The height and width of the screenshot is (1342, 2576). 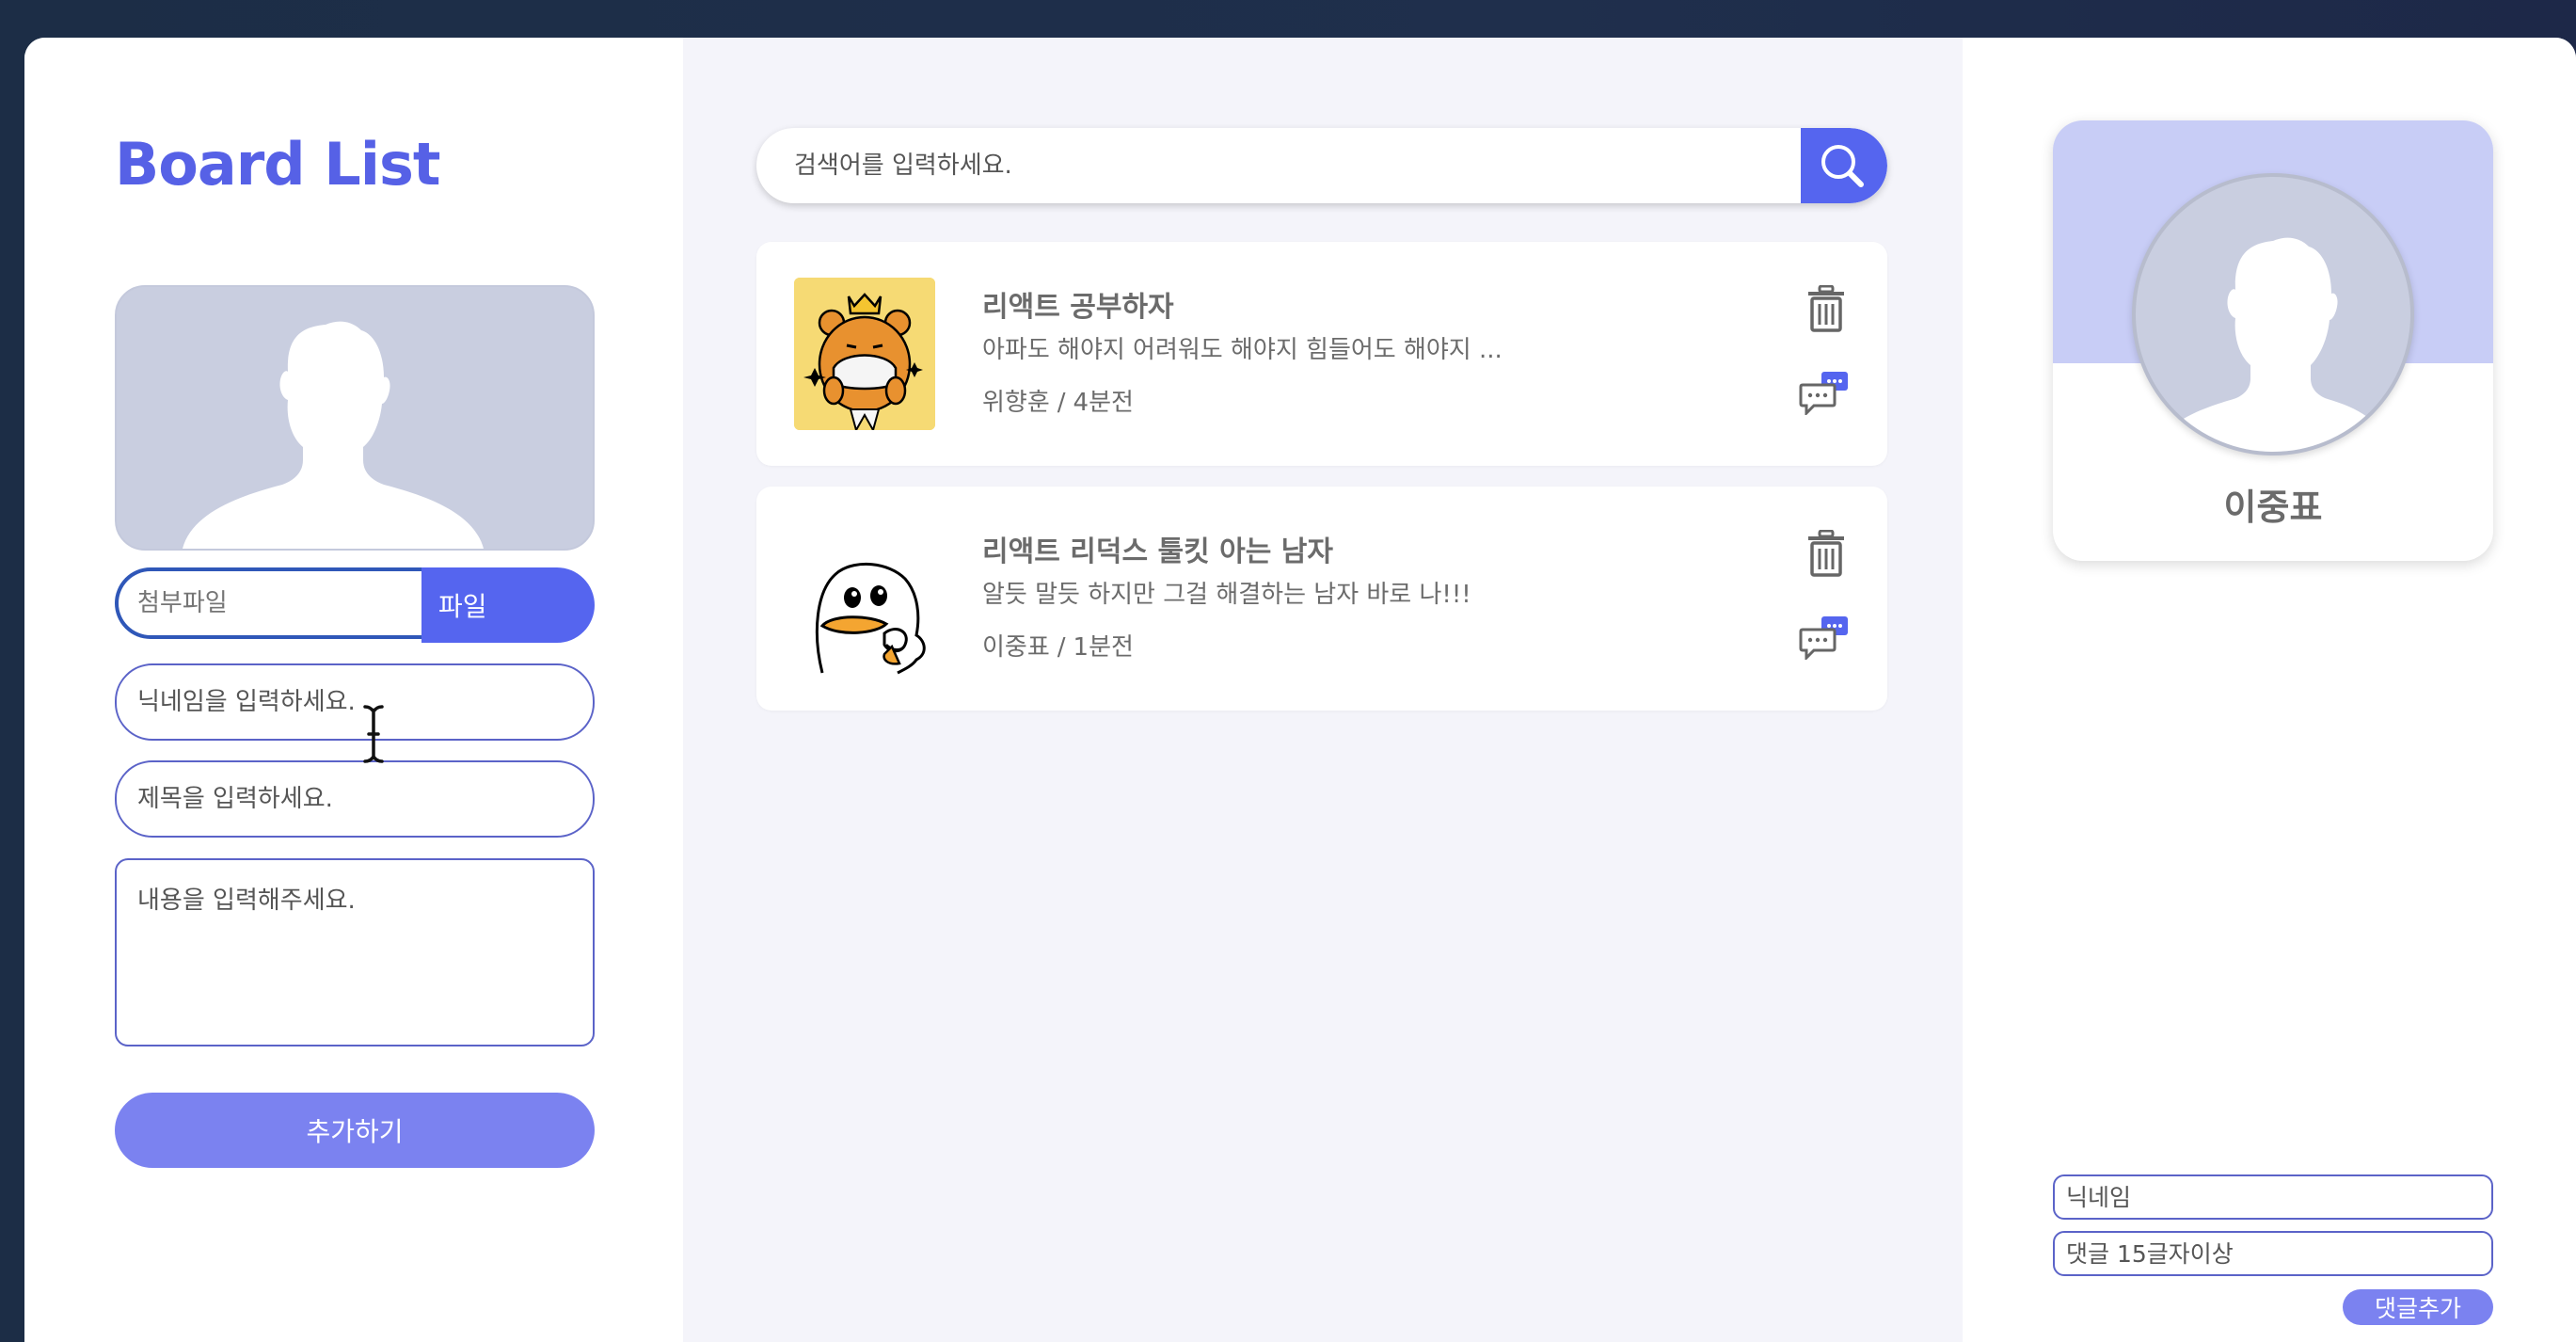 I want to click on add-comment-button: 댓글추가, so click(x=2418, y=1307).